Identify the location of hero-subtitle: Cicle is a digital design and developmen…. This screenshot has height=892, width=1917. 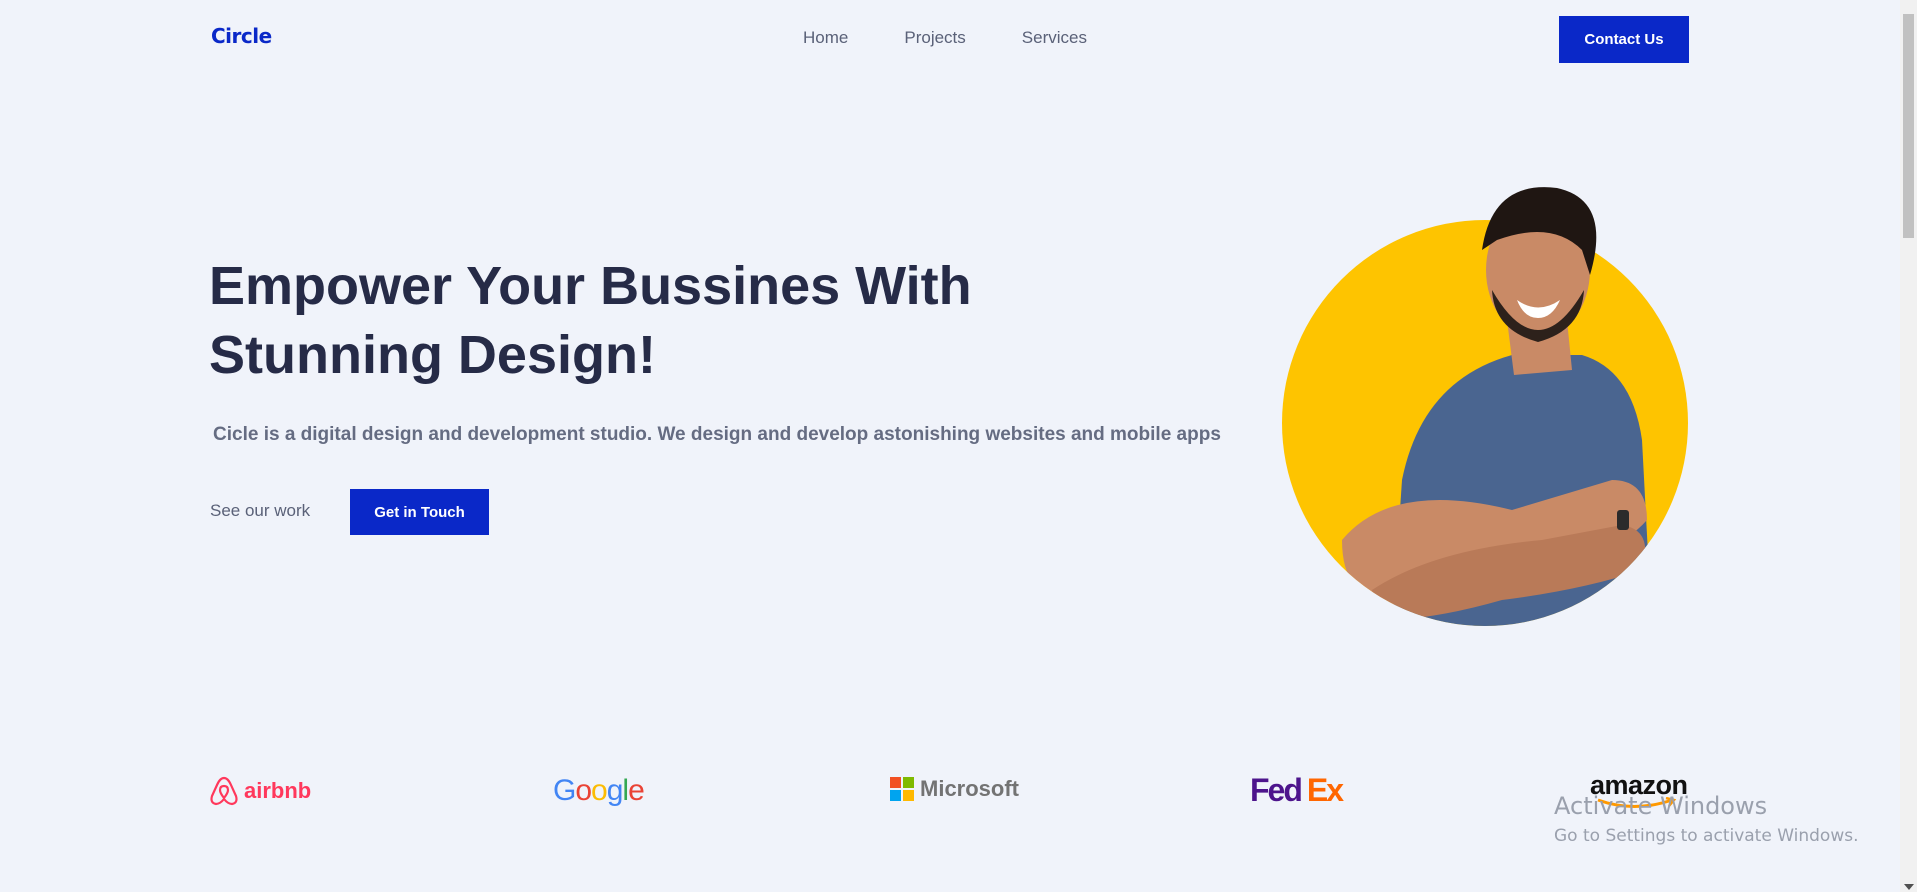
(717, 434).